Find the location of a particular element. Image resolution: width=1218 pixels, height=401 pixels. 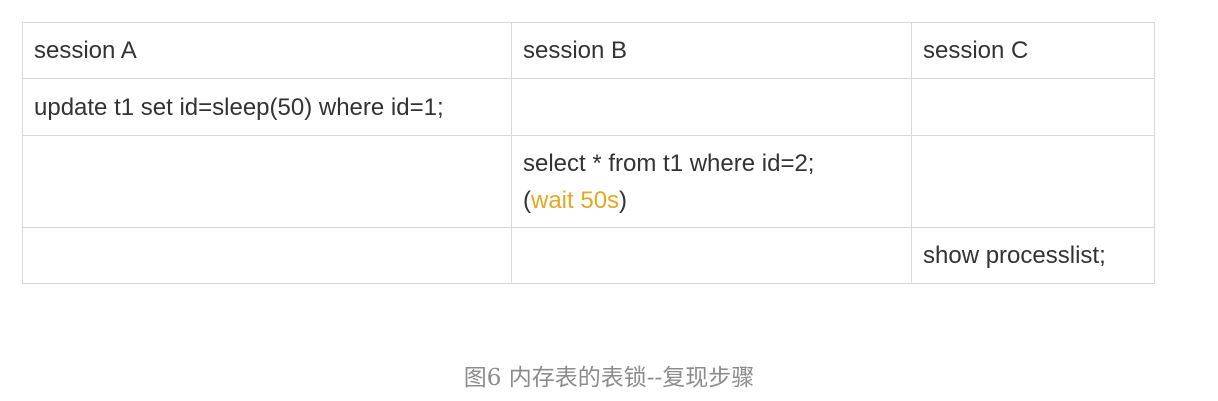

header-session-a: session A is located at coordinates (267, 50).